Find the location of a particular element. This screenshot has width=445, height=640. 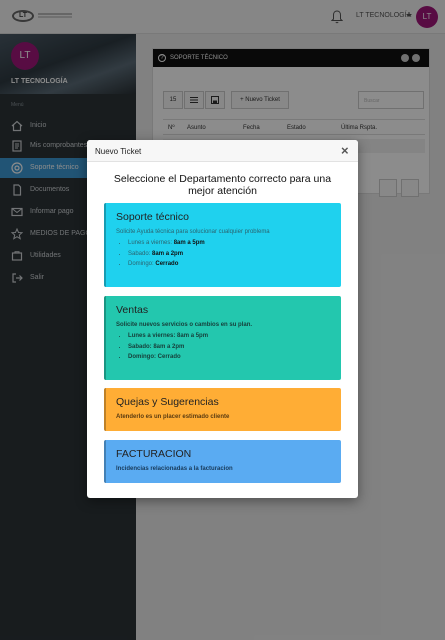

department-title: Ventas is located at coordinates (132, 310).